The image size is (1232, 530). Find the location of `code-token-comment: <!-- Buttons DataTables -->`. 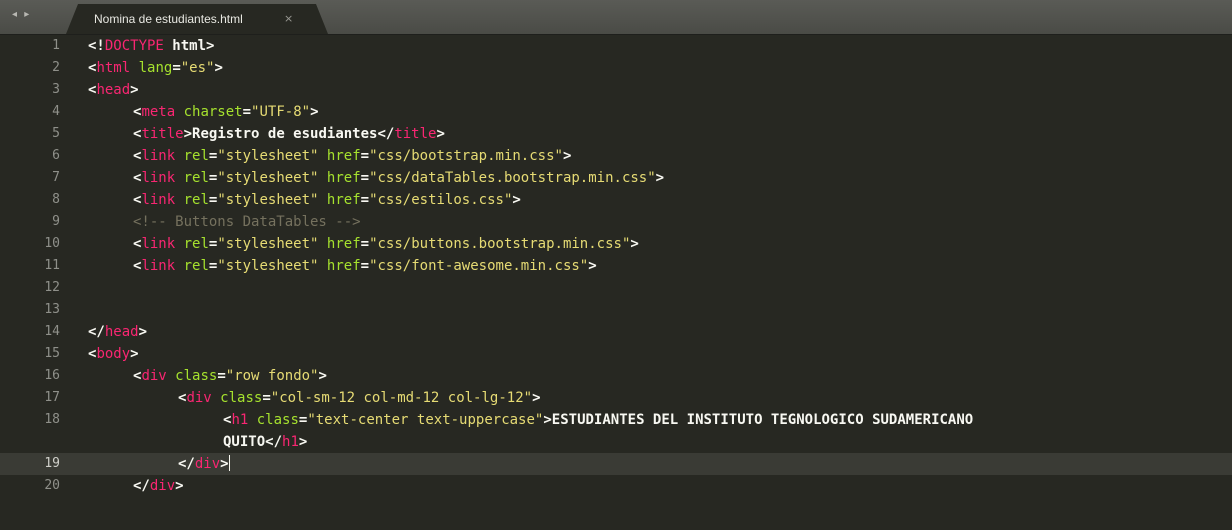

code-token-comment: <!-- Buttons DataTables --> is located at coordinates (247, 222).